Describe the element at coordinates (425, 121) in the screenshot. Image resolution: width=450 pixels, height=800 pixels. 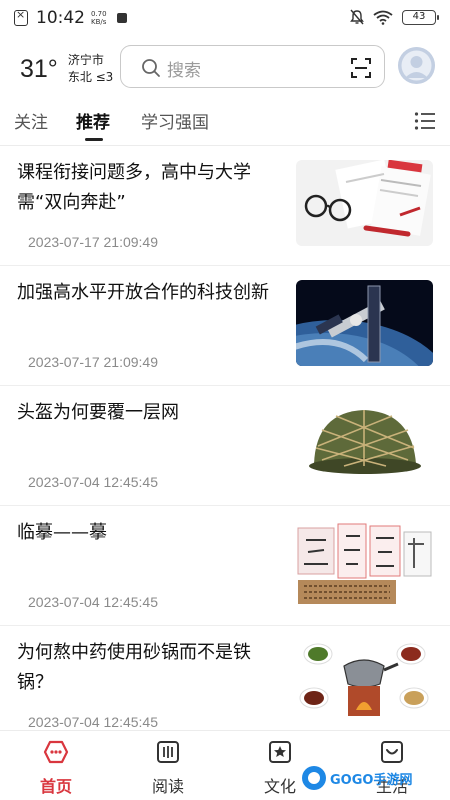
I see `channel-menu-icon` at that location.